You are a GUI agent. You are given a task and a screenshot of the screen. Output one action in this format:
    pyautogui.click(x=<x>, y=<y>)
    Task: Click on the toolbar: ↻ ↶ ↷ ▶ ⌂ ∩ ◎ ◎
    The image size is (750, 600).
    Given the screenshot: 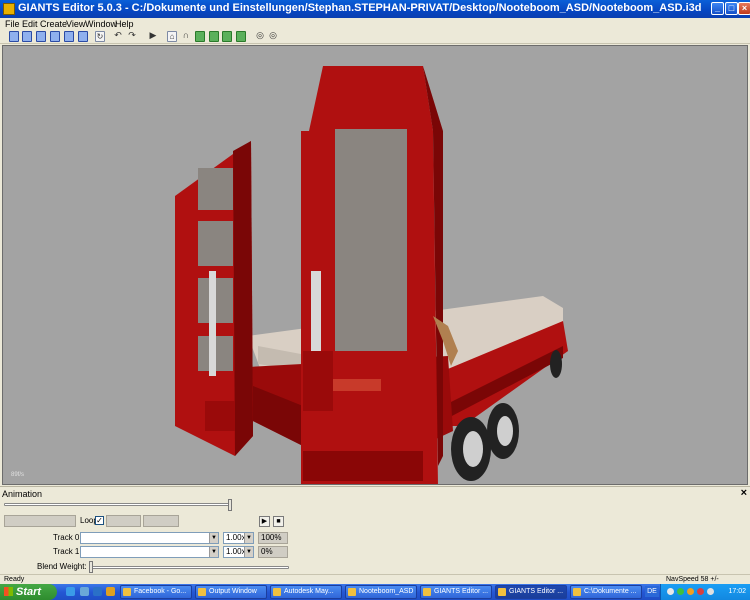 What is the action you would take?
    pyautogui.click(x=375, y=37)
    